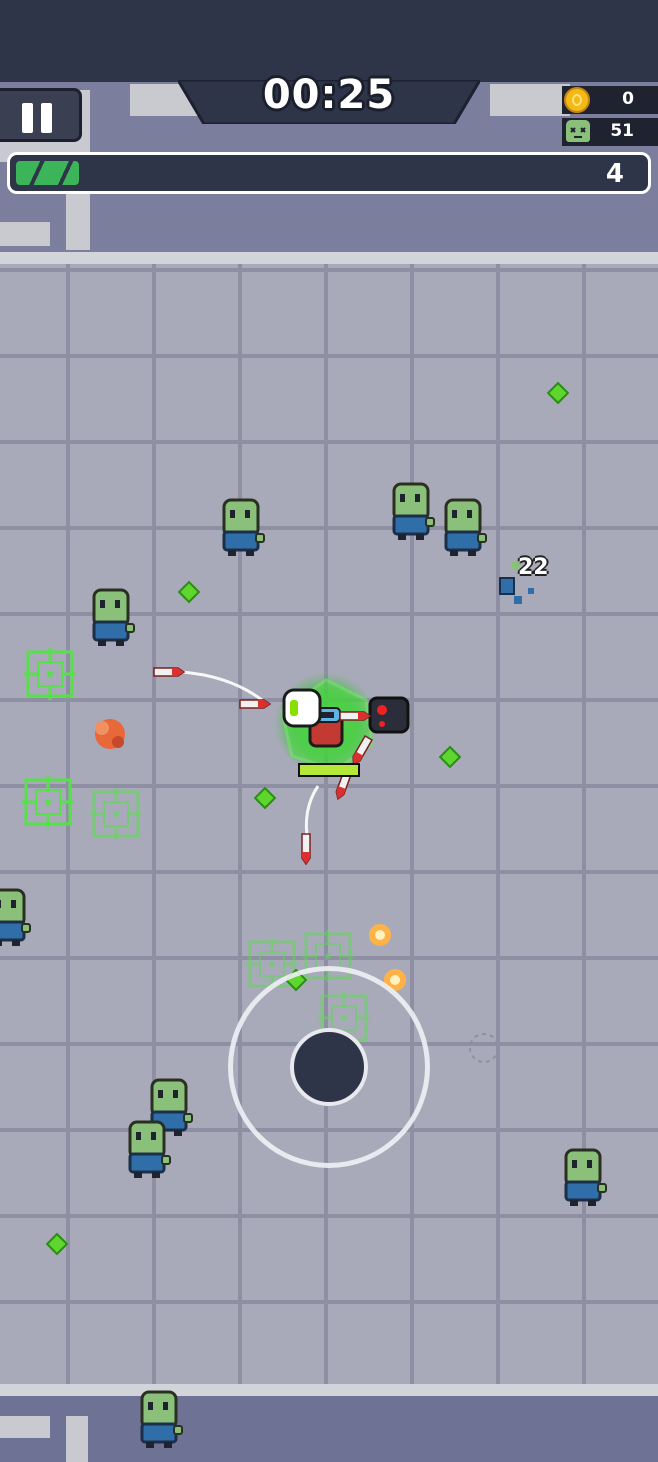  I want to click on joystick-knob, so click(329, 1067).